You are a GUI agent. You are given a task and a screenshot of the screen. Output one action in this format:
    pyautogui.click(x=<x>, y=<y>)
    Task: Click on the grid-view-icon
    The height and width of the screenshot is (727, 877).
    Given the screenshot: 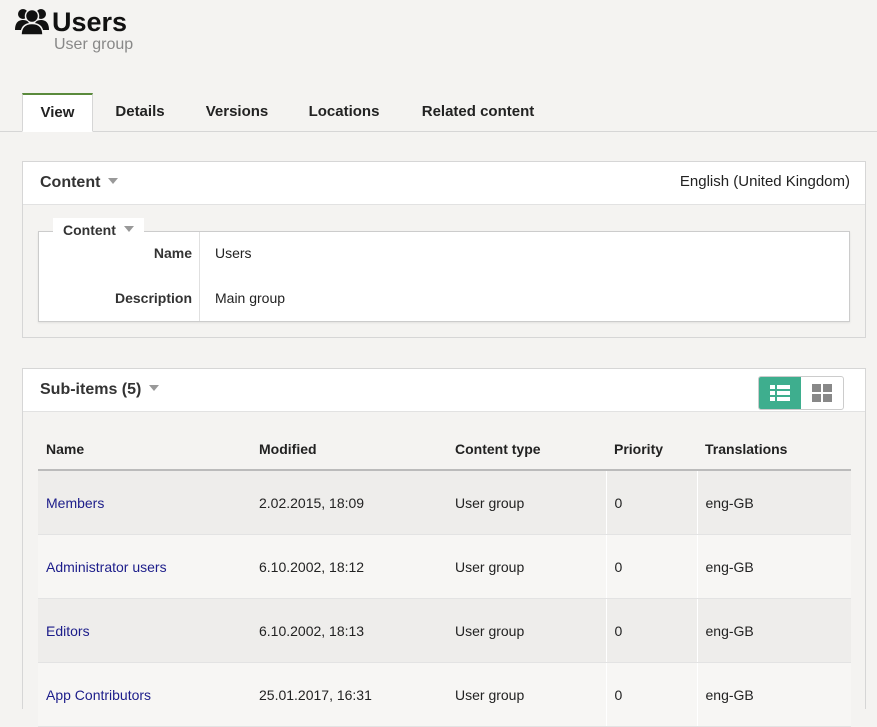 What is the action you would take?
    pyautogui.click(x=822, y=393)
    